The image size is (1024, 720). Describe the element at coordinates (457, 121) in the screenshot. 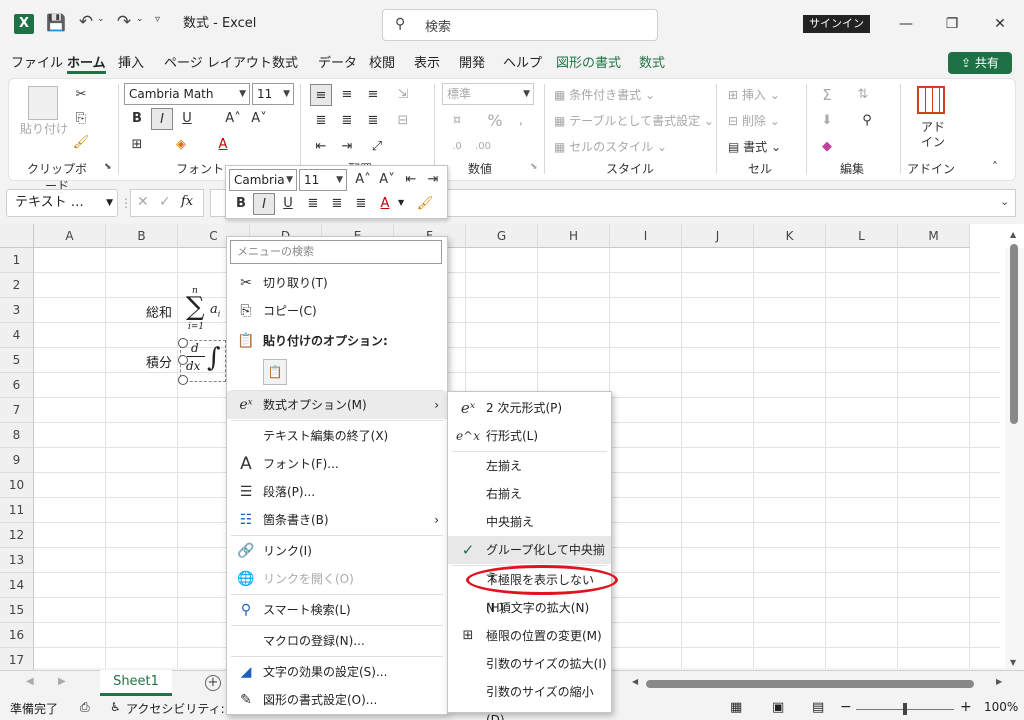

I see `currency-icon: ¤` at that location.